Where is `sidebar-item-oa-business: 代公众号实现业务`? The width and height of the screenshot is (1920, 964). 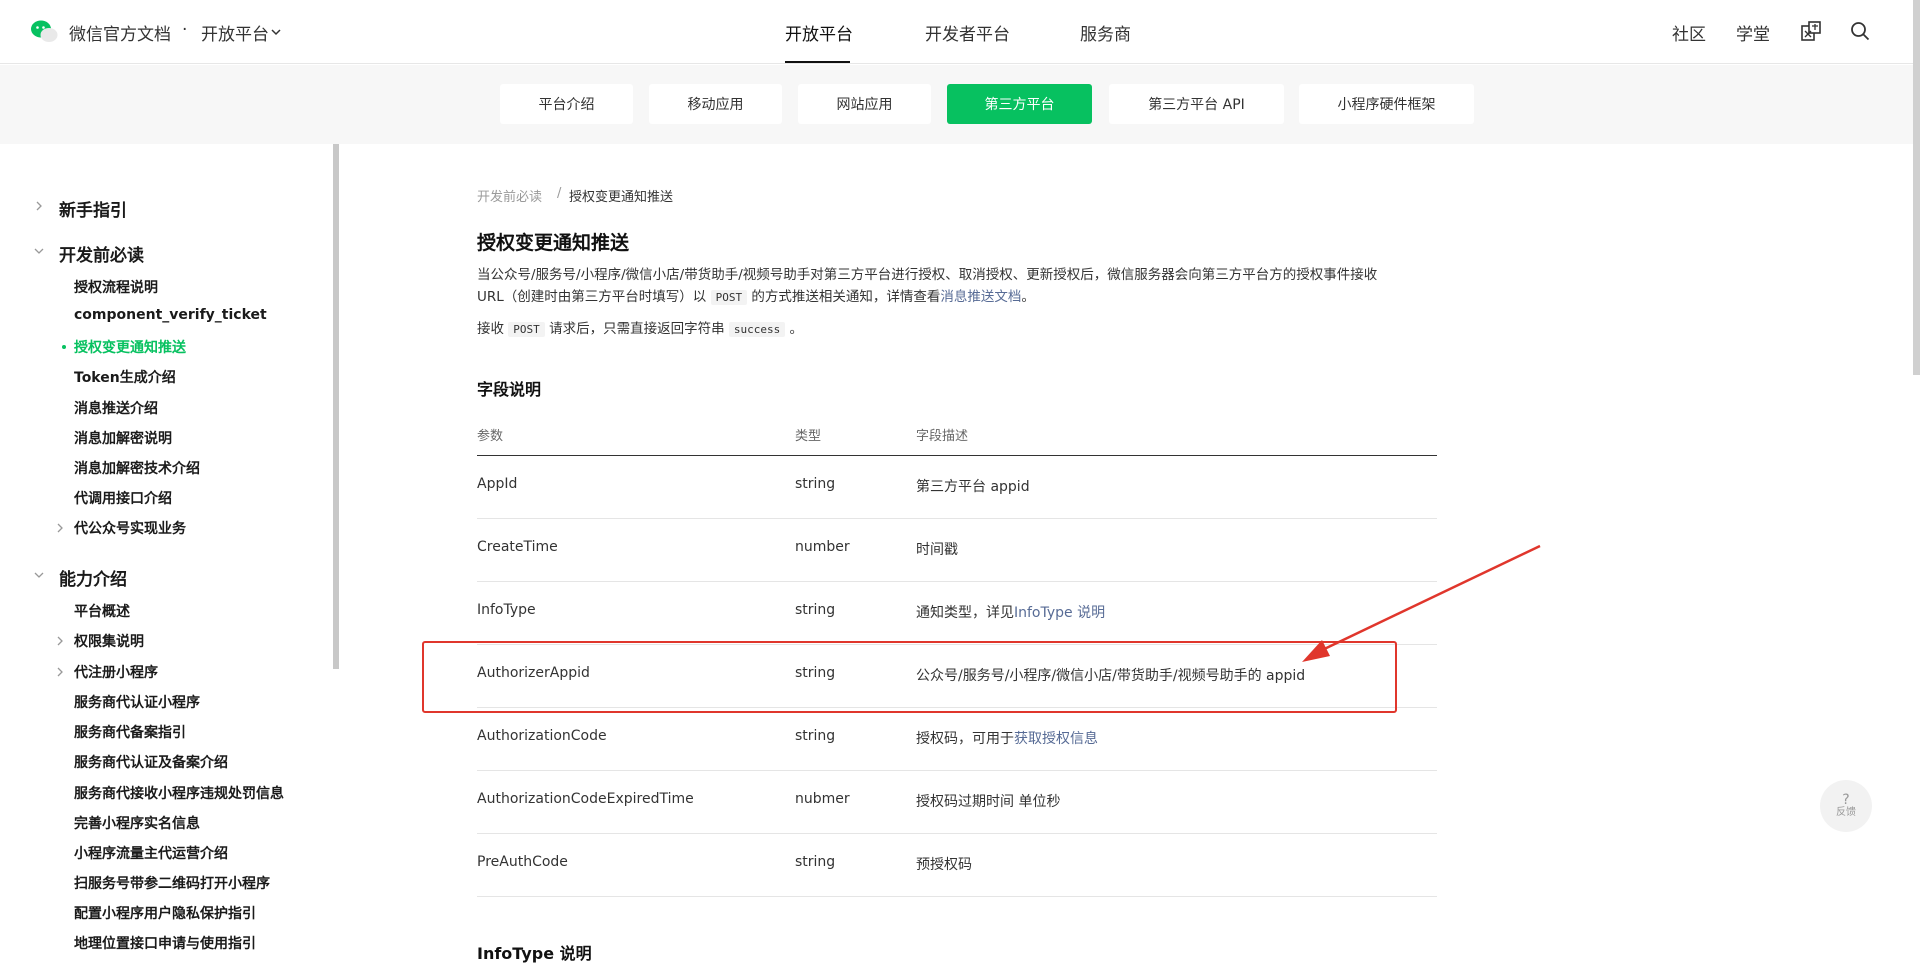
sidebar-item-oa-business: 代公众号实现业务 is located at coordinates (130, 528).